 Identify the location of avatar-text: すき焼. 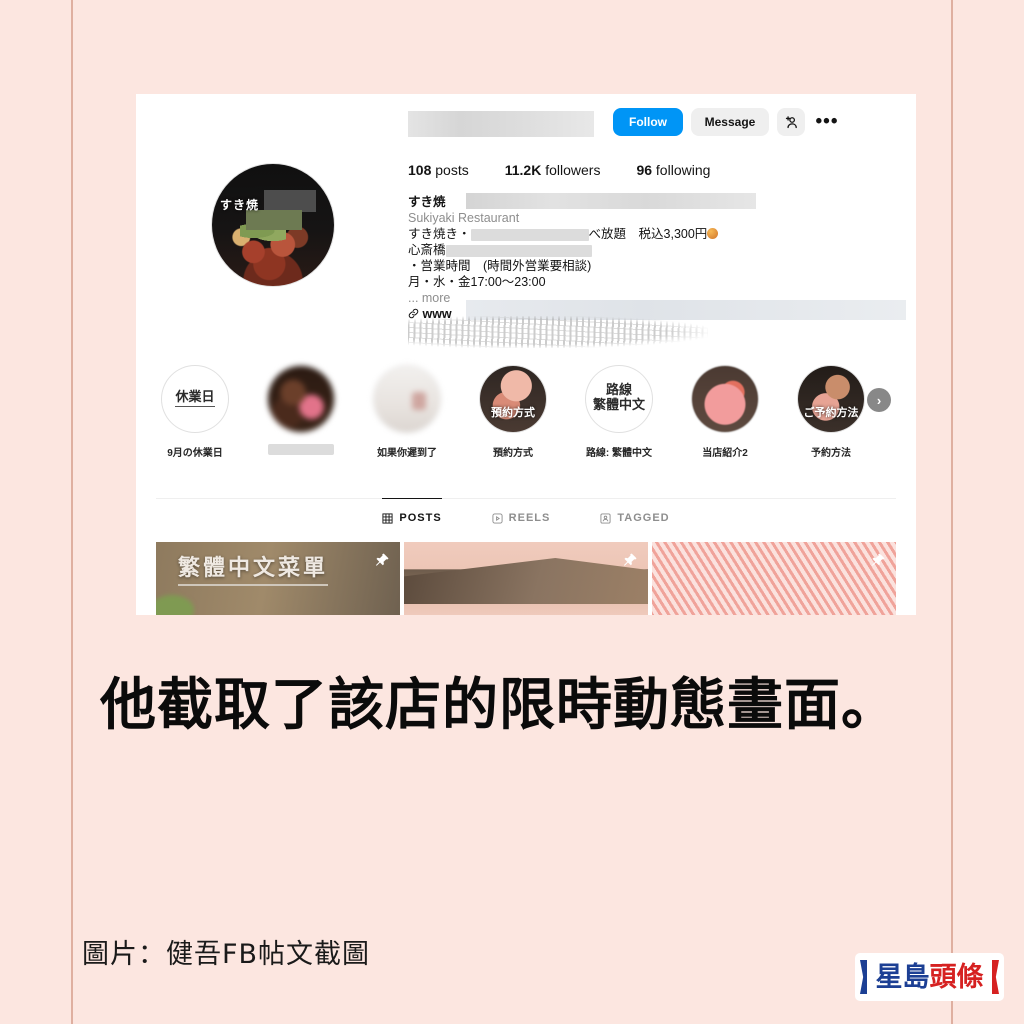
(240, 205).